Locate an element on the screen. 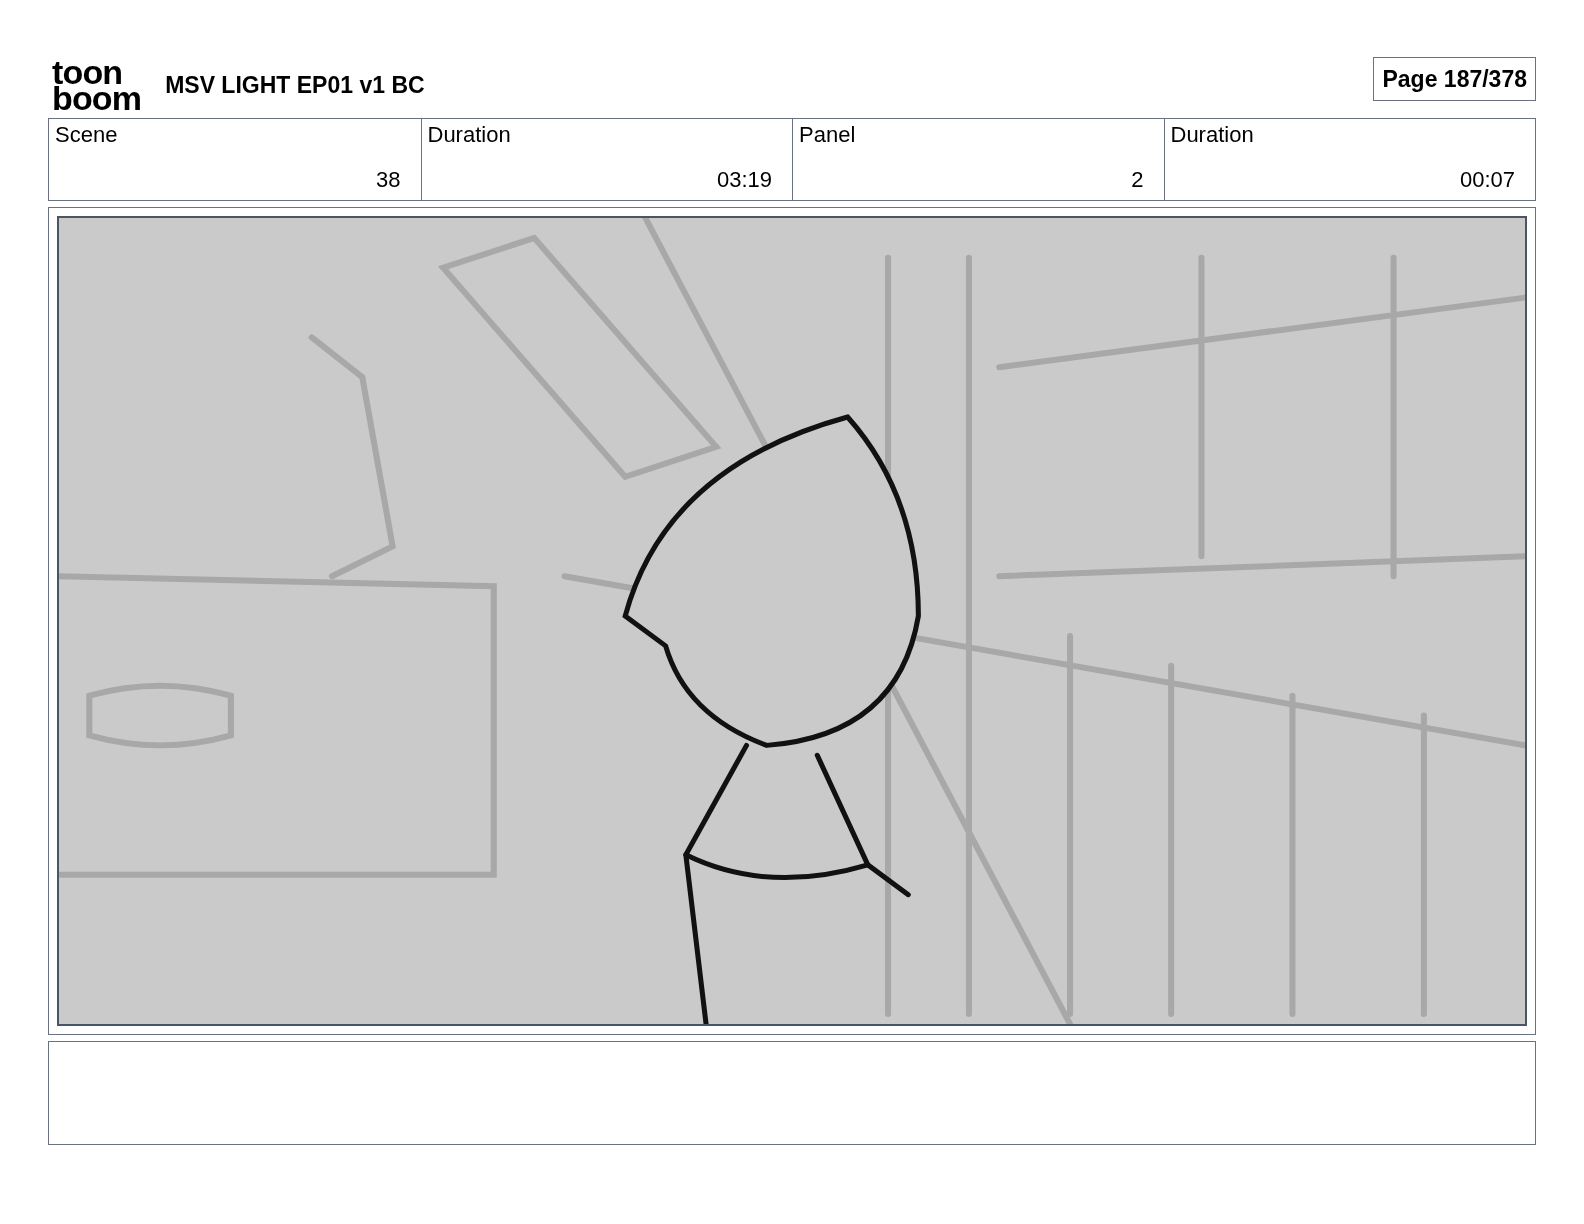  field-value: 00:07 is located at coordinates (1487, 180).